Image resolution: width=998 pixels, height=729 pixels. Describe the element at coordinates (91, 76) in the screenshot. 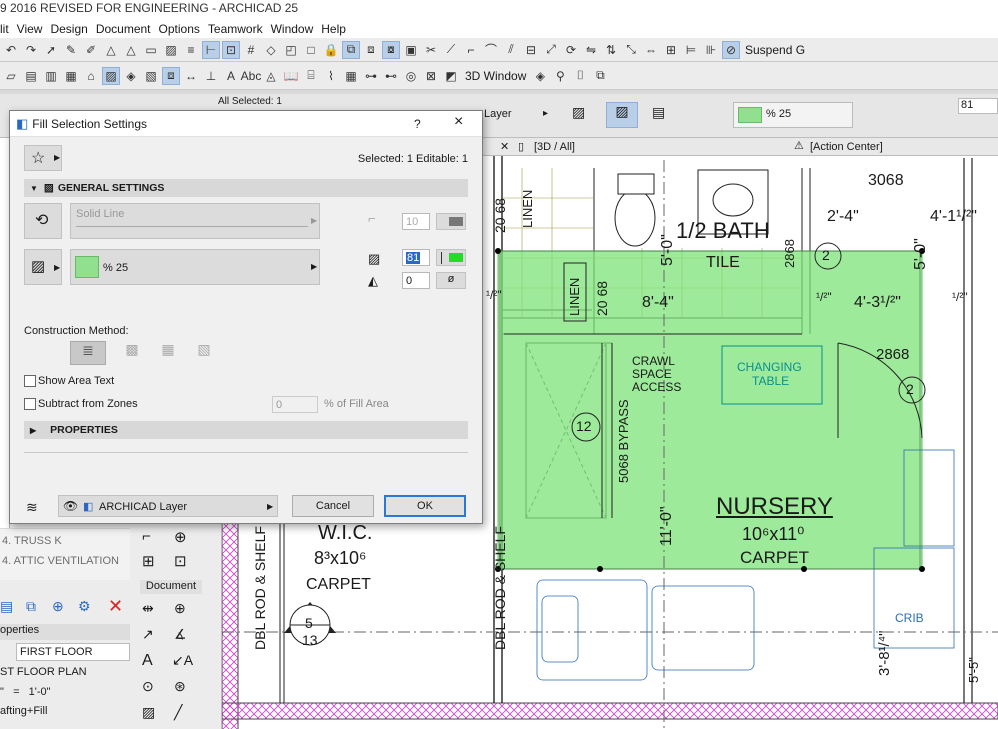

I see `roof-icon: ⌂` at that location.